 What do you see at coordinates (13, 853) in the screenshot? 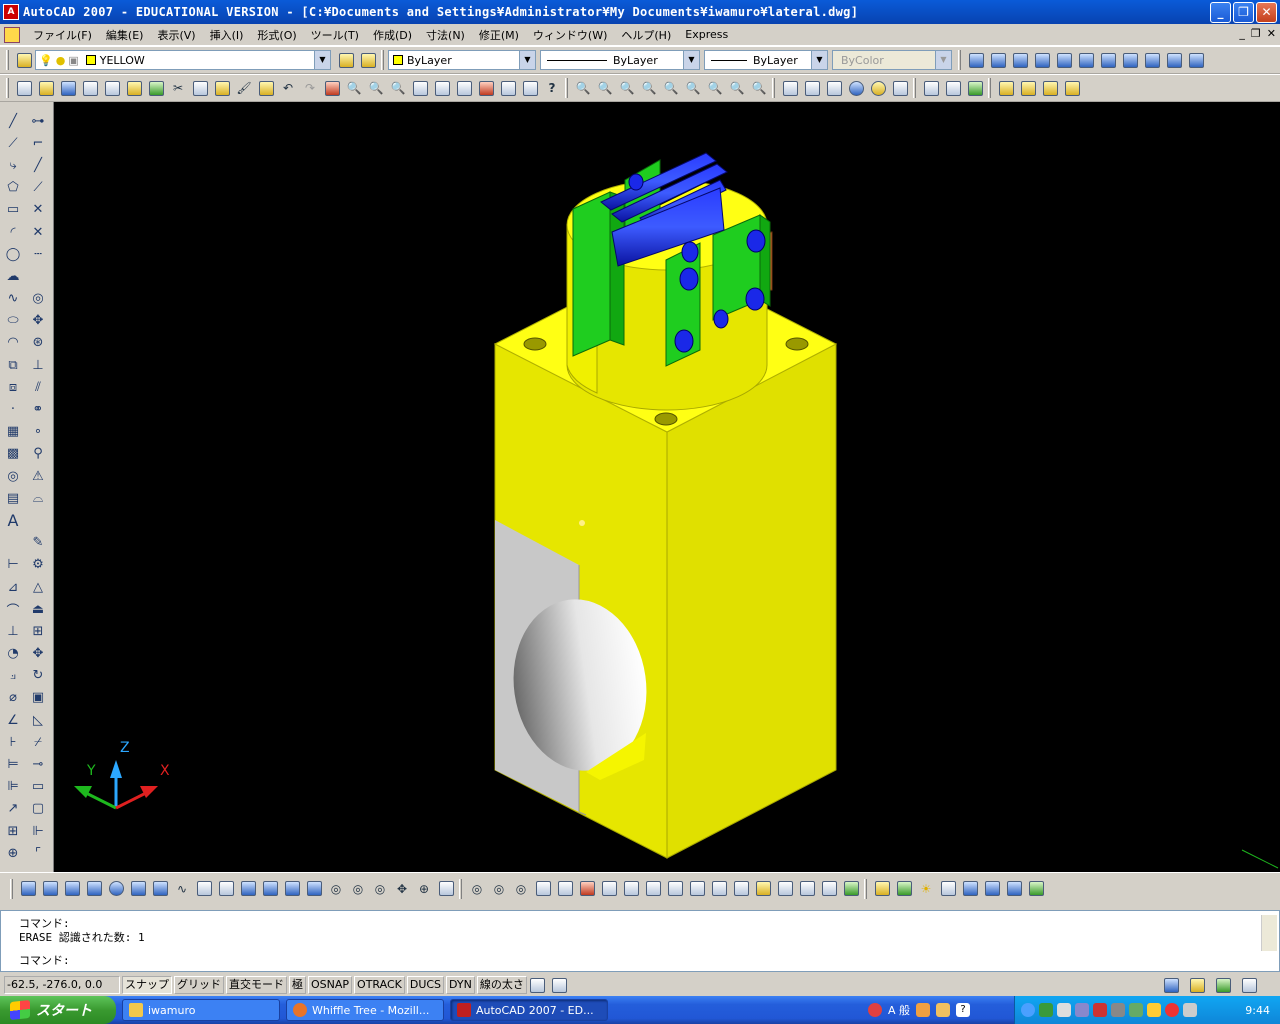
I see `center-mark-icon: ⊕` at bounding box center [13, 853].